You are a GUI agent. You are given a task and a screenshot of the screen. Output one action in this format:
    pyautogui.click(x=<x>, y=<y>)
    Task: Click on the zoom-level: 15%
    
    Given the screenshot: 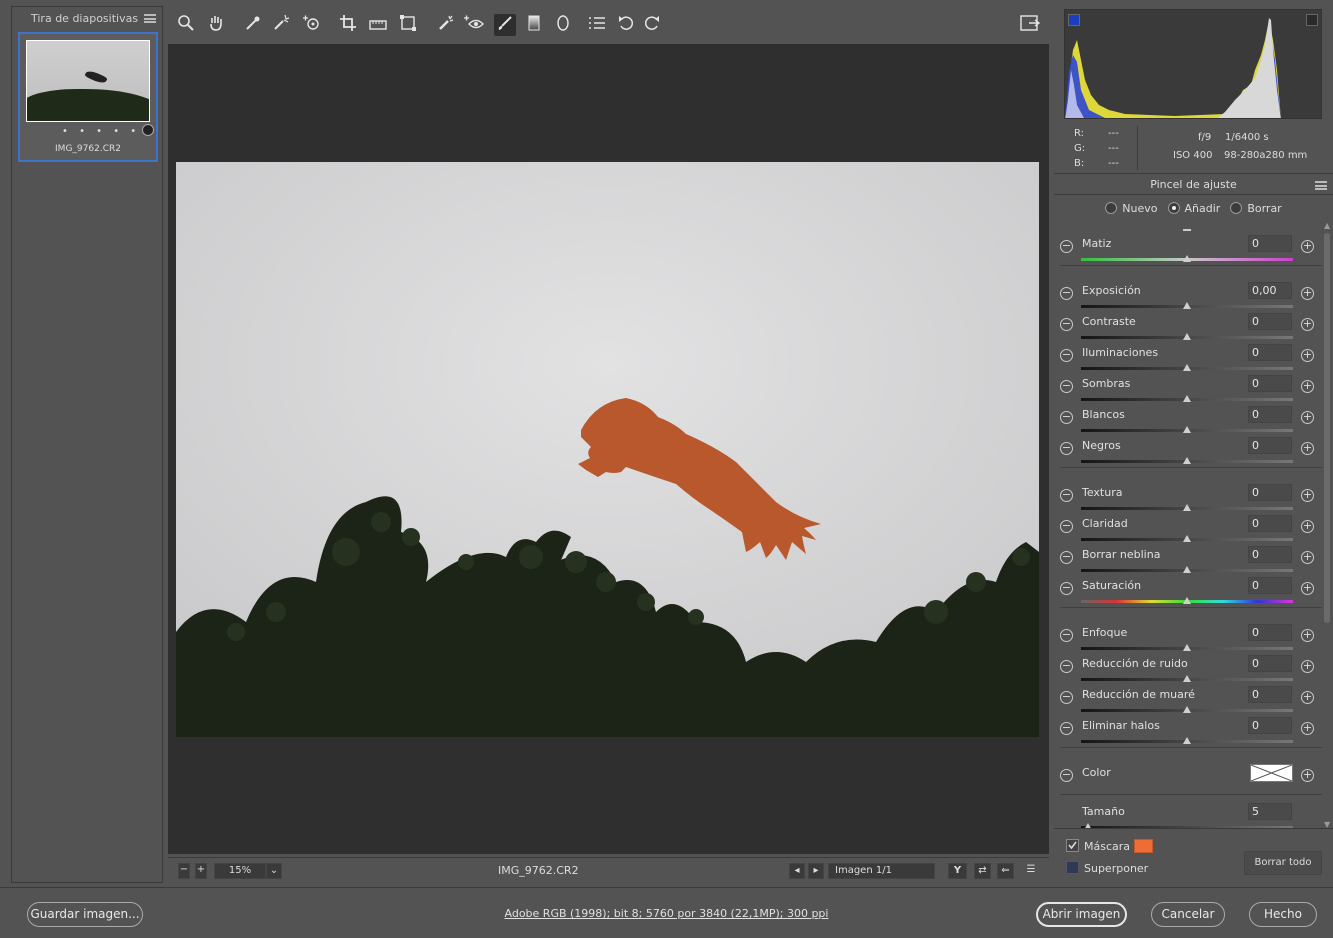 What is the action you would take?
    pyautogui.click(x=240, y=871)
    